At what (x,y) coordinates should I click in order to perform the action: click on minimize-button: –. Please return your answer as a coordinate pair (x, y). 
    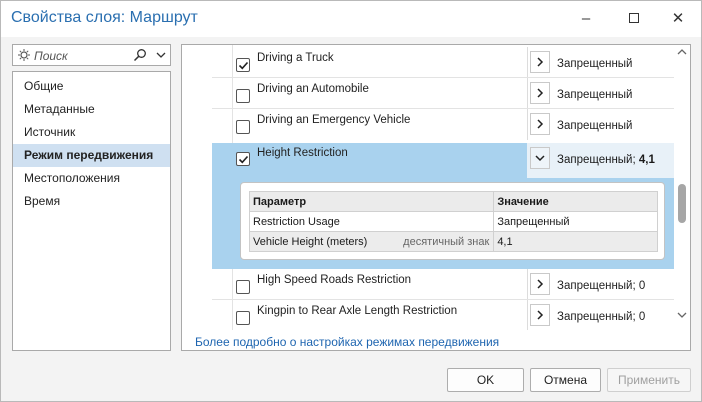
    Looking at the image, I should click on (586, 18).